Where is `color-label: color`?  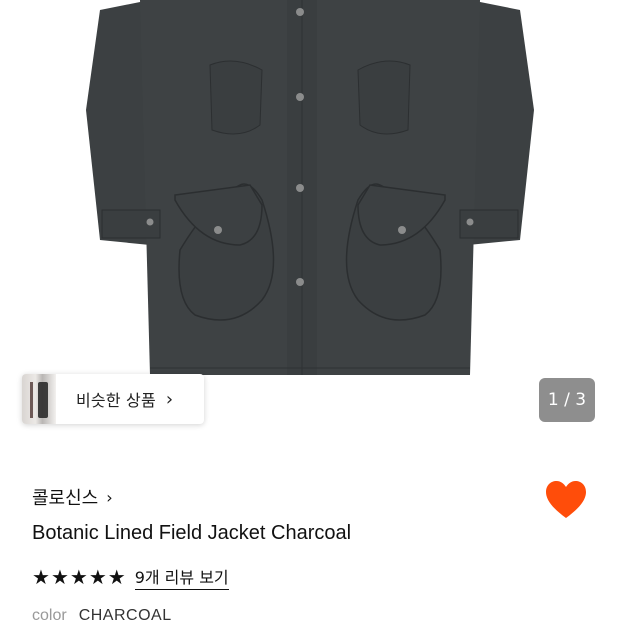
color-label: color is located at coordinates (49, 613).